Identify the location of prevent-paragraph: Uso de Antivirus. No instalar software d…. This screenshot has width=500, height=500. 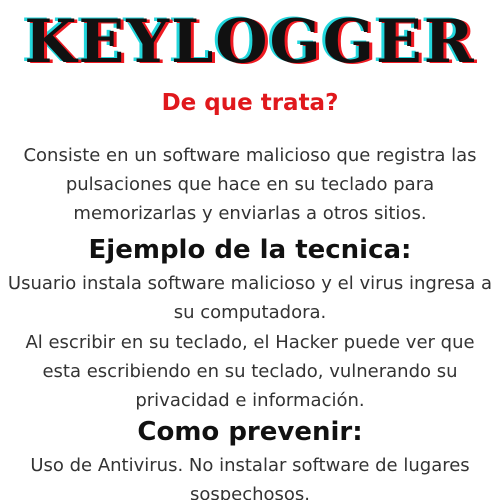
(250, 477).